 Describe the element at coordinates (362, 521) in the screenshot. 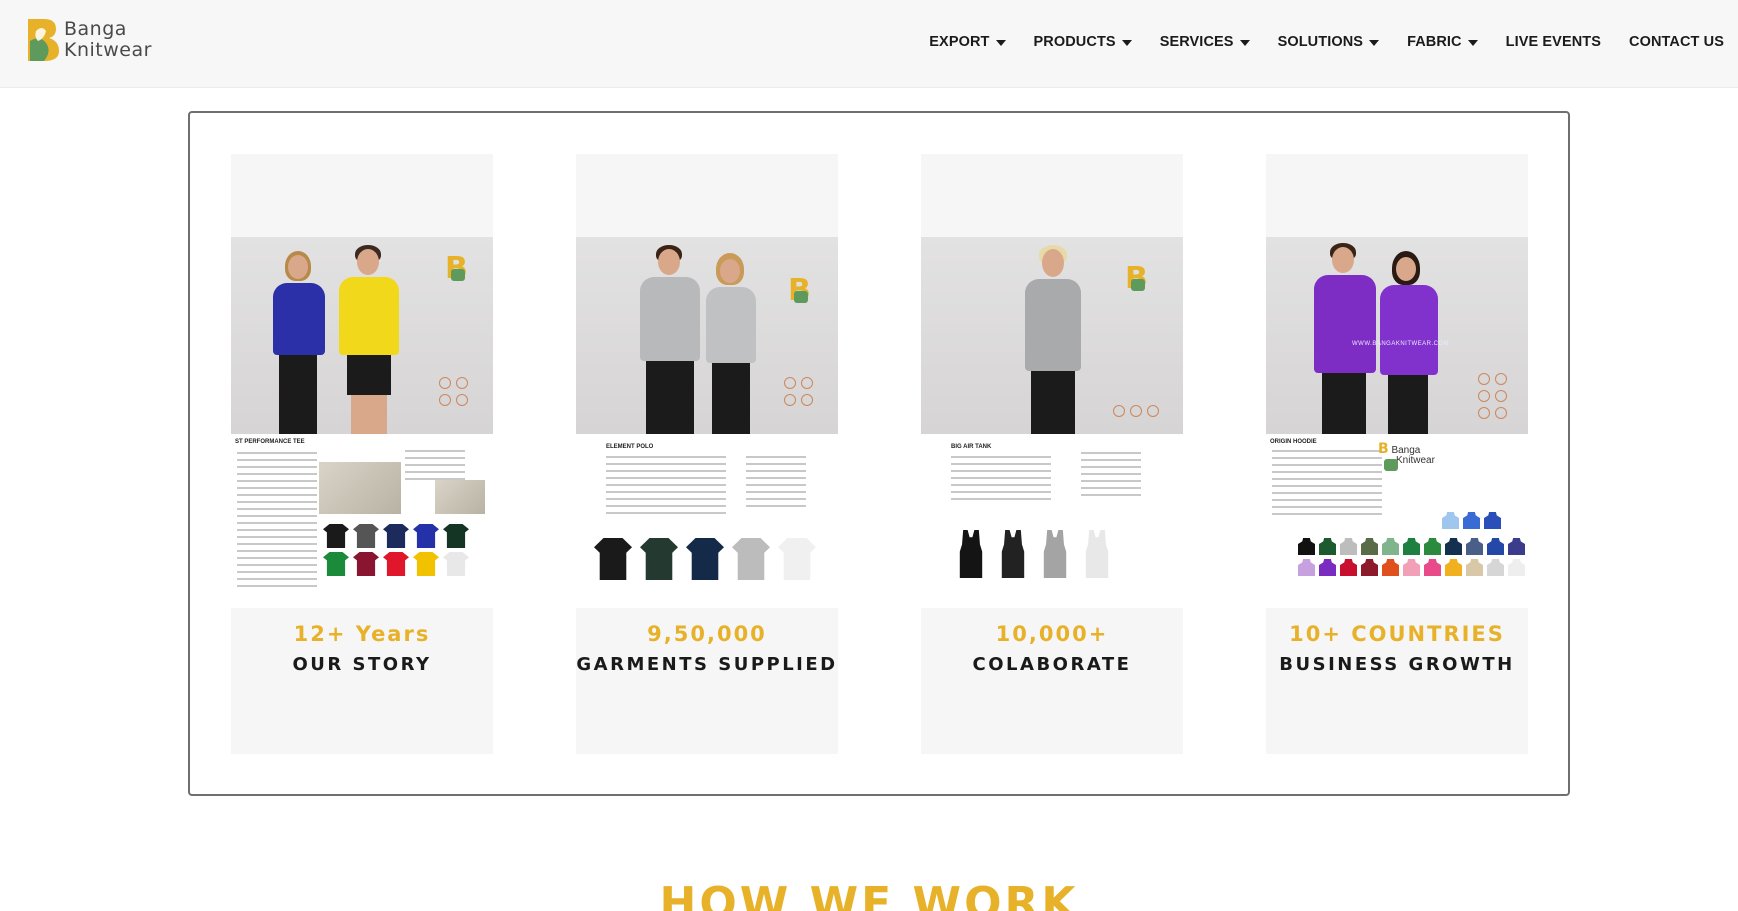

I see `spec-sheet: ST PERFORMANCE TEE` at that location.